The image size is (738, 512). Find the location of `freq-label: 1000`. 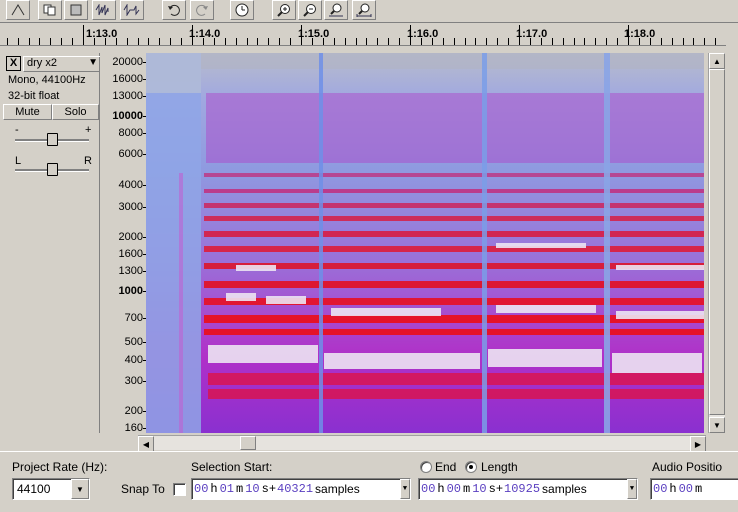

freq-label: 1000 is located at coordinates (130, 291).